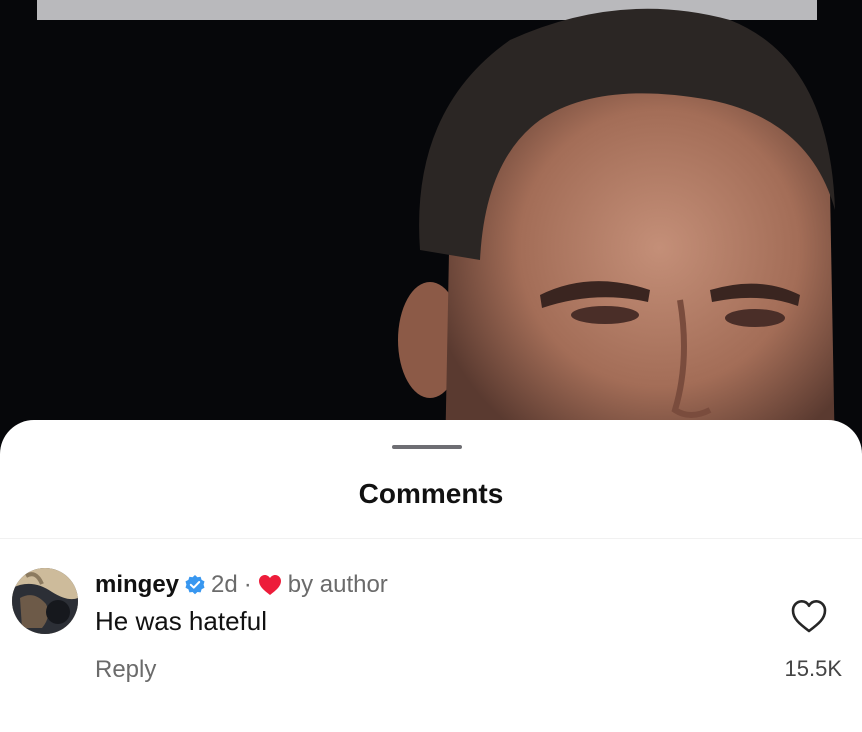 The image size is (862, 732). What do you see at coordinates (431, 493) in the screenshot?
I see `sheet-title: Comments` at bounding box center [431, 493].